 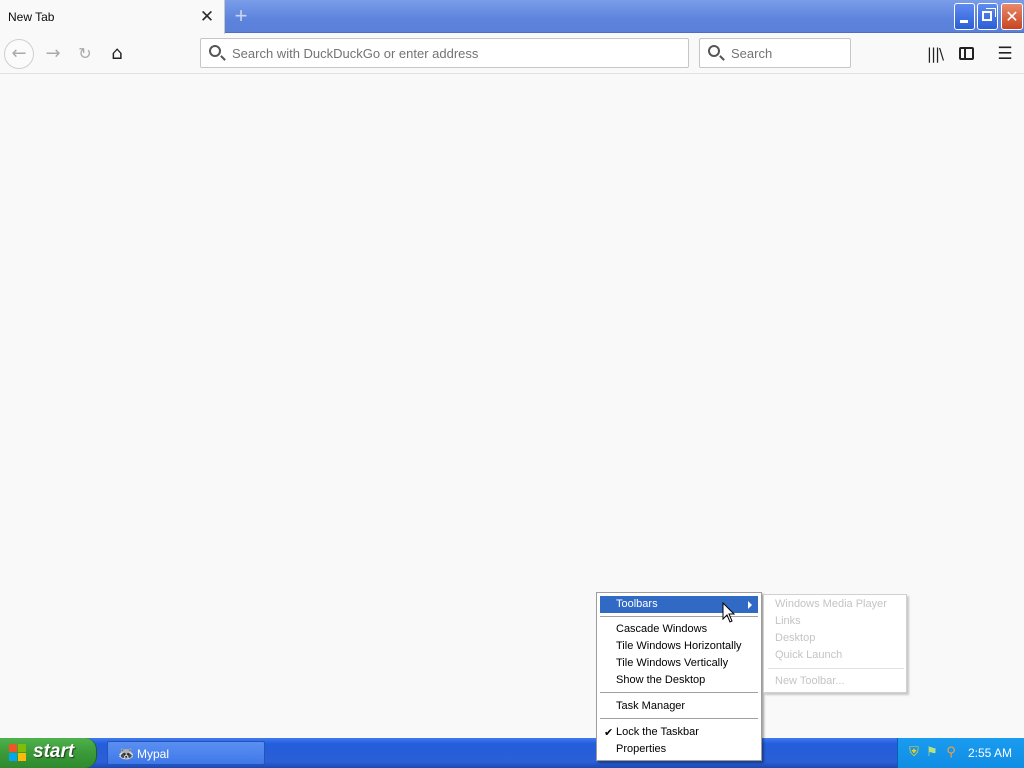 I want to click on url-placeholder: Search with DuckDuckGo or enter address, so click(x=355, y=53).